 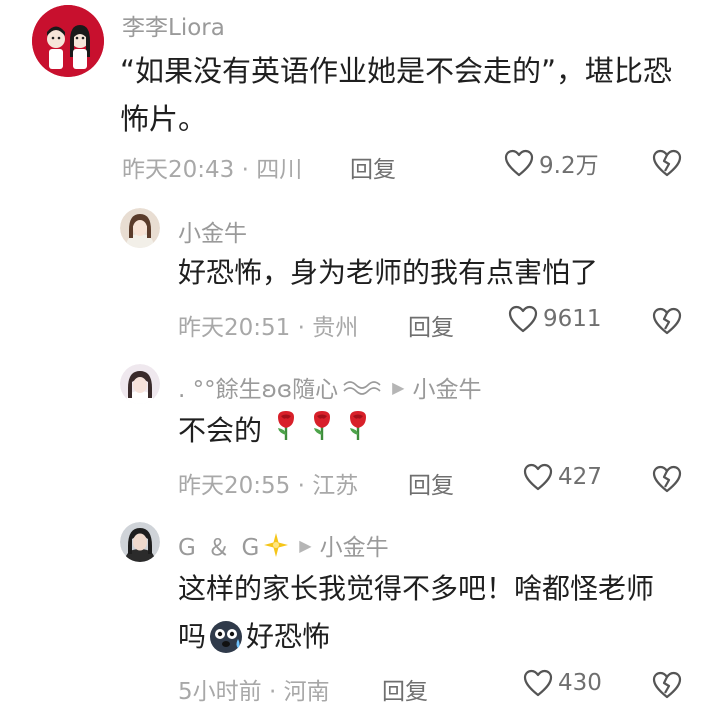 I want to click on like-count: 430, so click(x=580, y=683).